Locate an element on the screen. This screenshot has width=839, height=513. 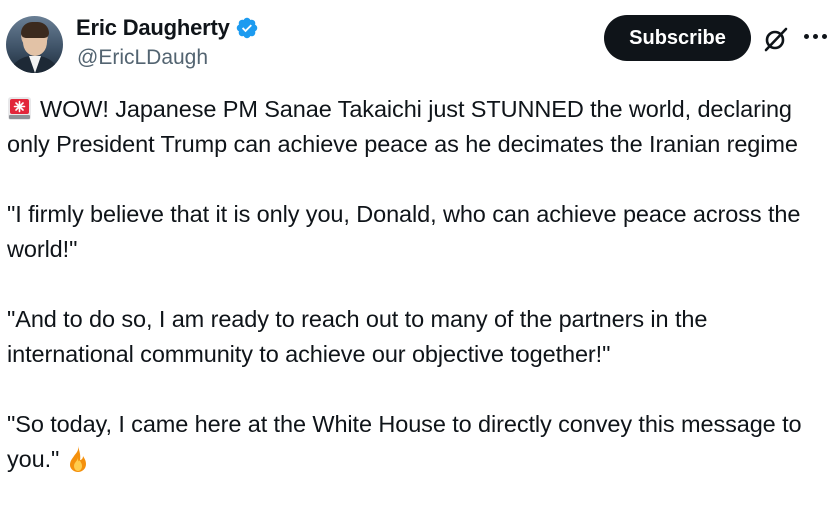
verified-badge-icon is located at coordinates (246, 28).